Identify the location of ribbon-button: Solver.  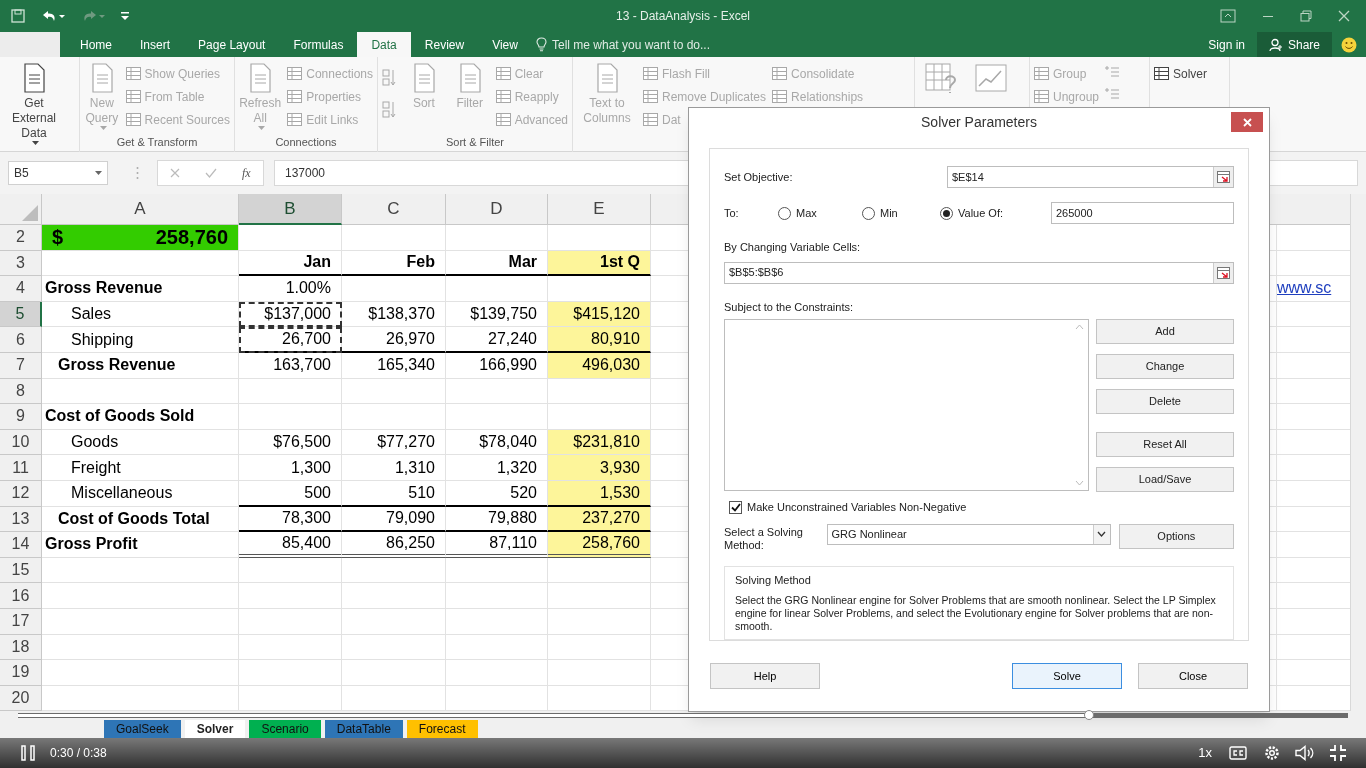
(1180, 73).